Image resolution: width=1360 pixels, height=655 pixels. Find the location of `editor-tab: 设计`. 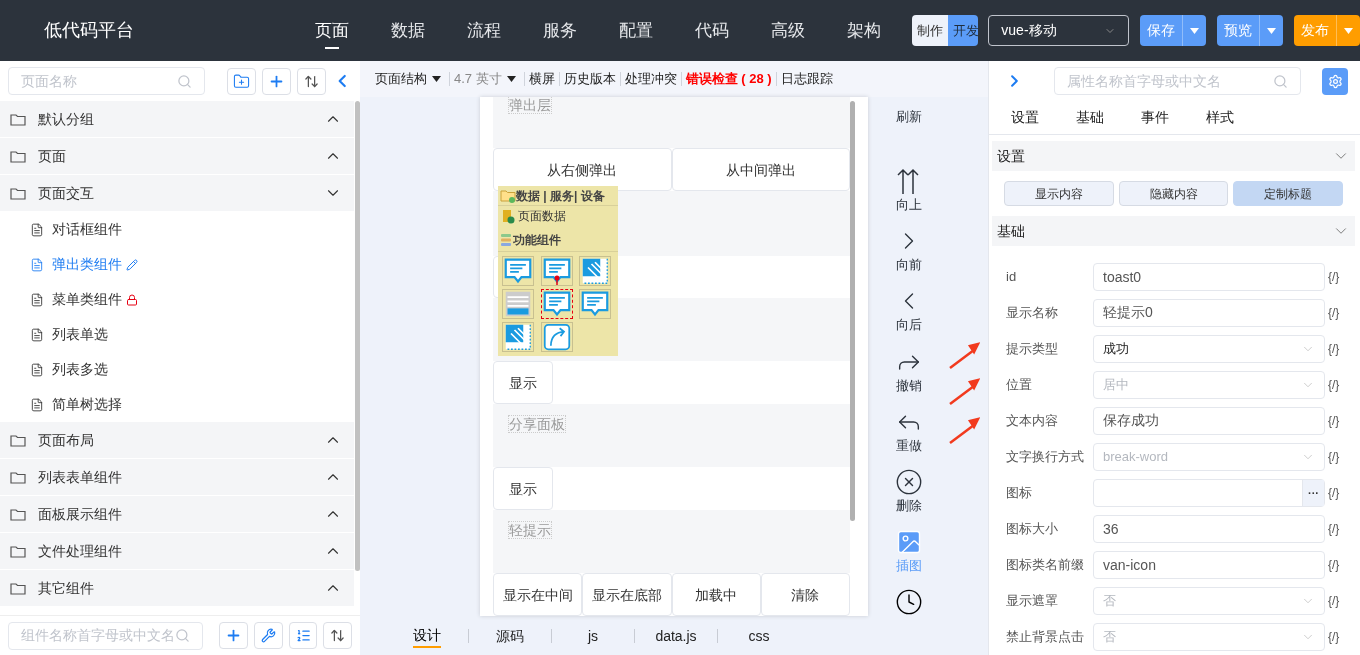

editor-tab: 设计 is located at coordinates (427, 635).